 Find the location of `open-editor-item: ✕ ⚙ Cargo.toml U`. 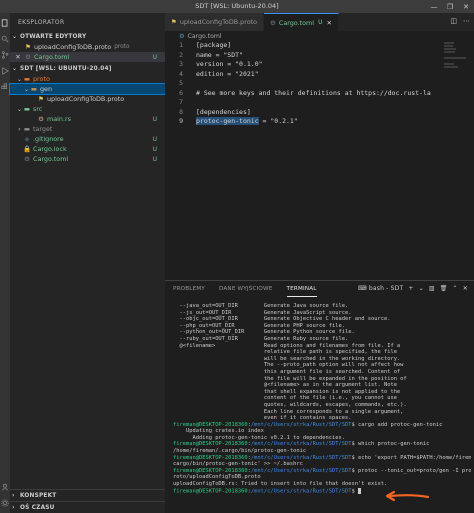

open-editor-item: ✕ ⚙ Cargo.toml U is located at coordinates (87, 57).